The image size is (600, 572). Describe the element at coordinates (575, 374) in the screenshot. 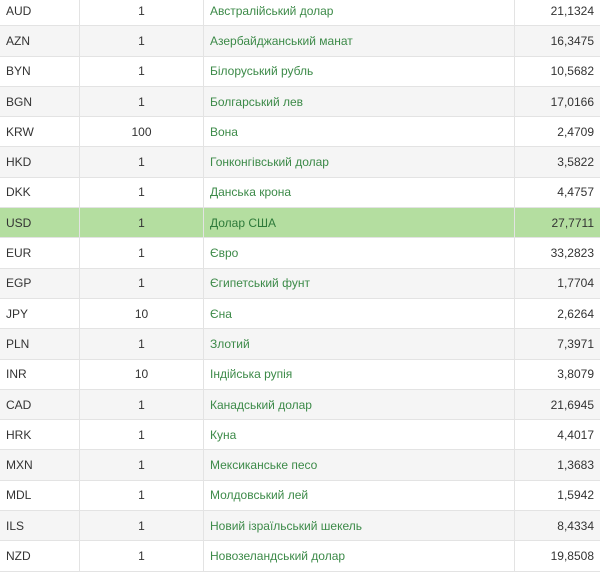

I see `currency-rate: 3,8079` at that location.